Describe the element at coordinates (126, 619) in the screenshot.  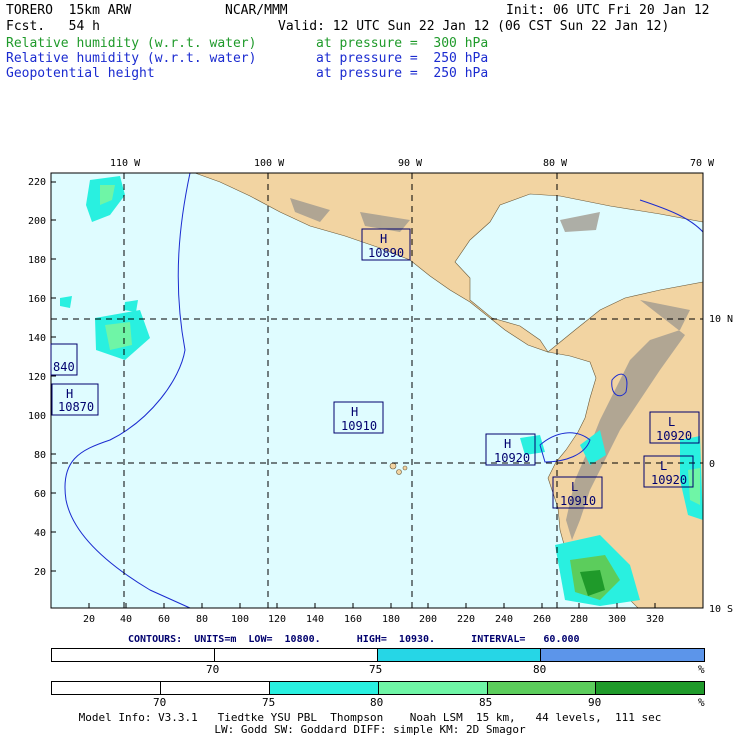
I see `x-tick: 40` at that location.